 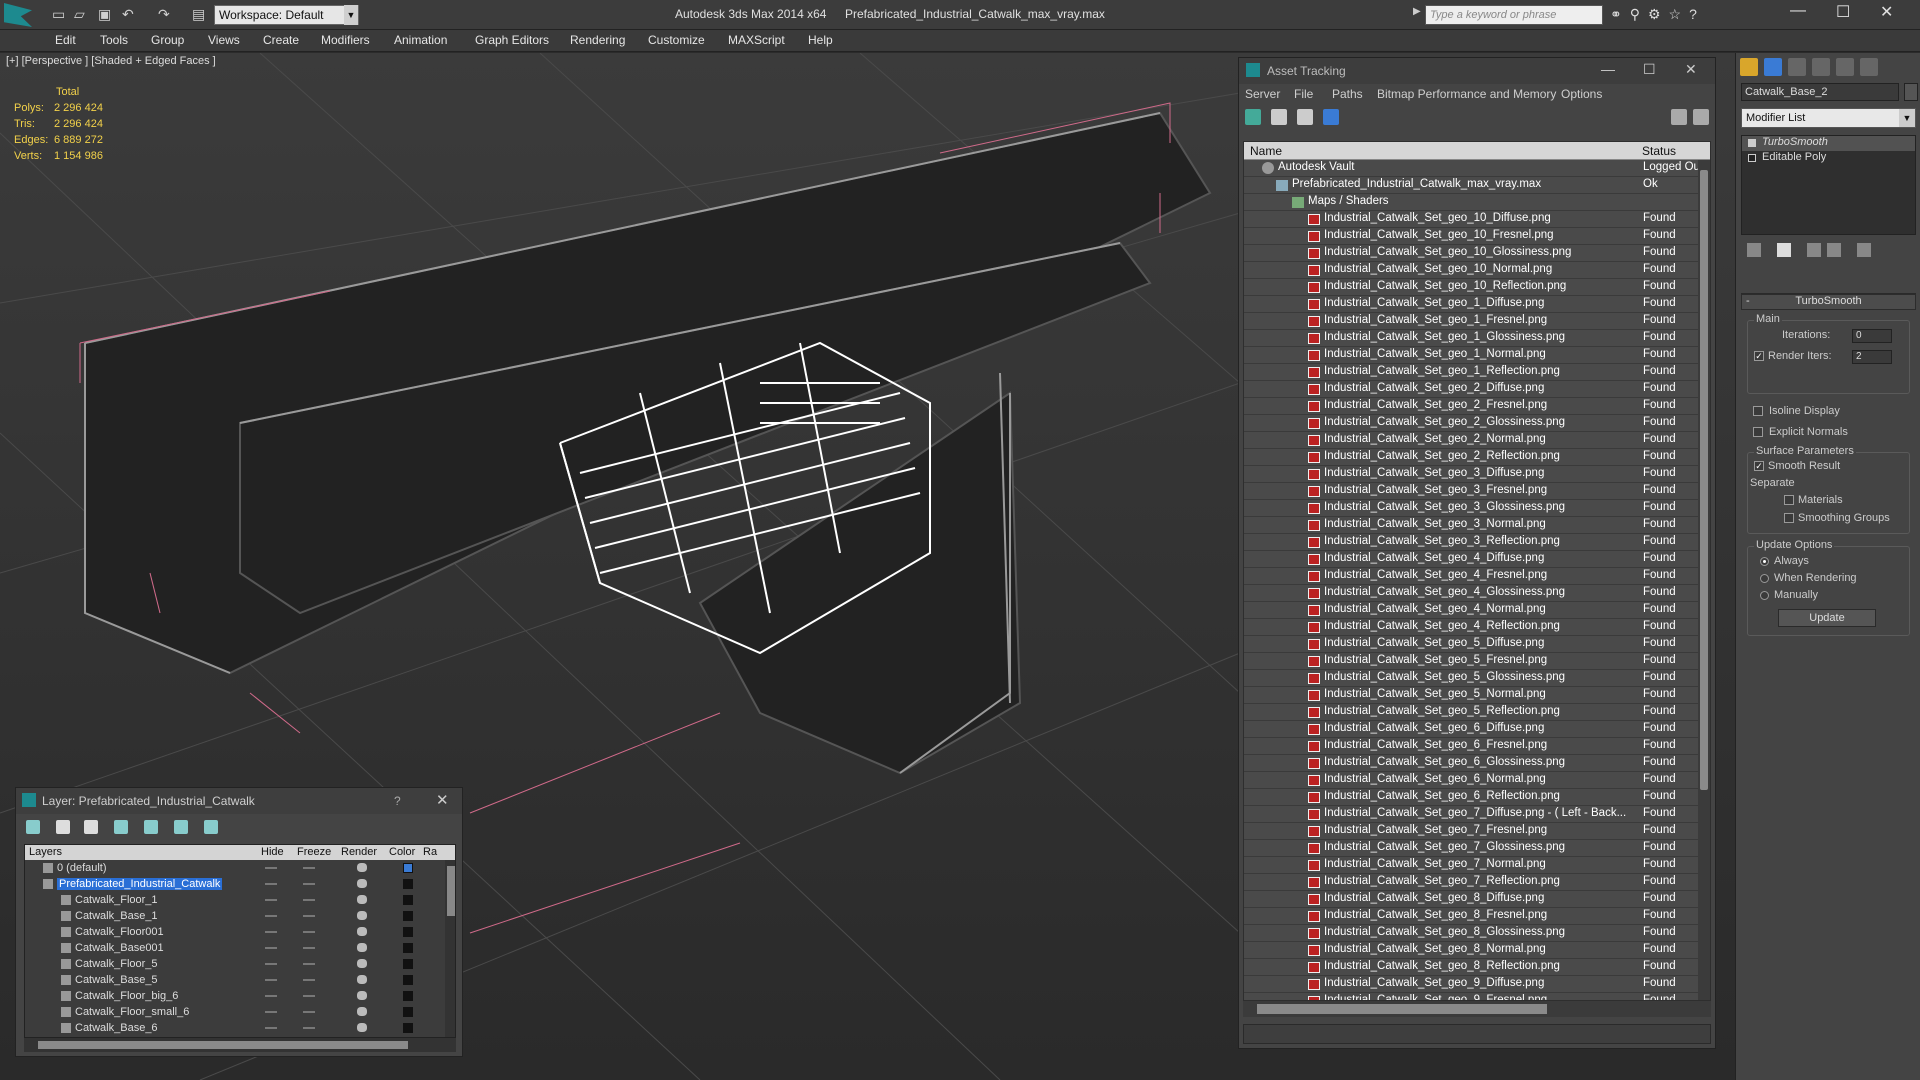 I want to click on minimize-button: —, so click(x=1608, y=69).